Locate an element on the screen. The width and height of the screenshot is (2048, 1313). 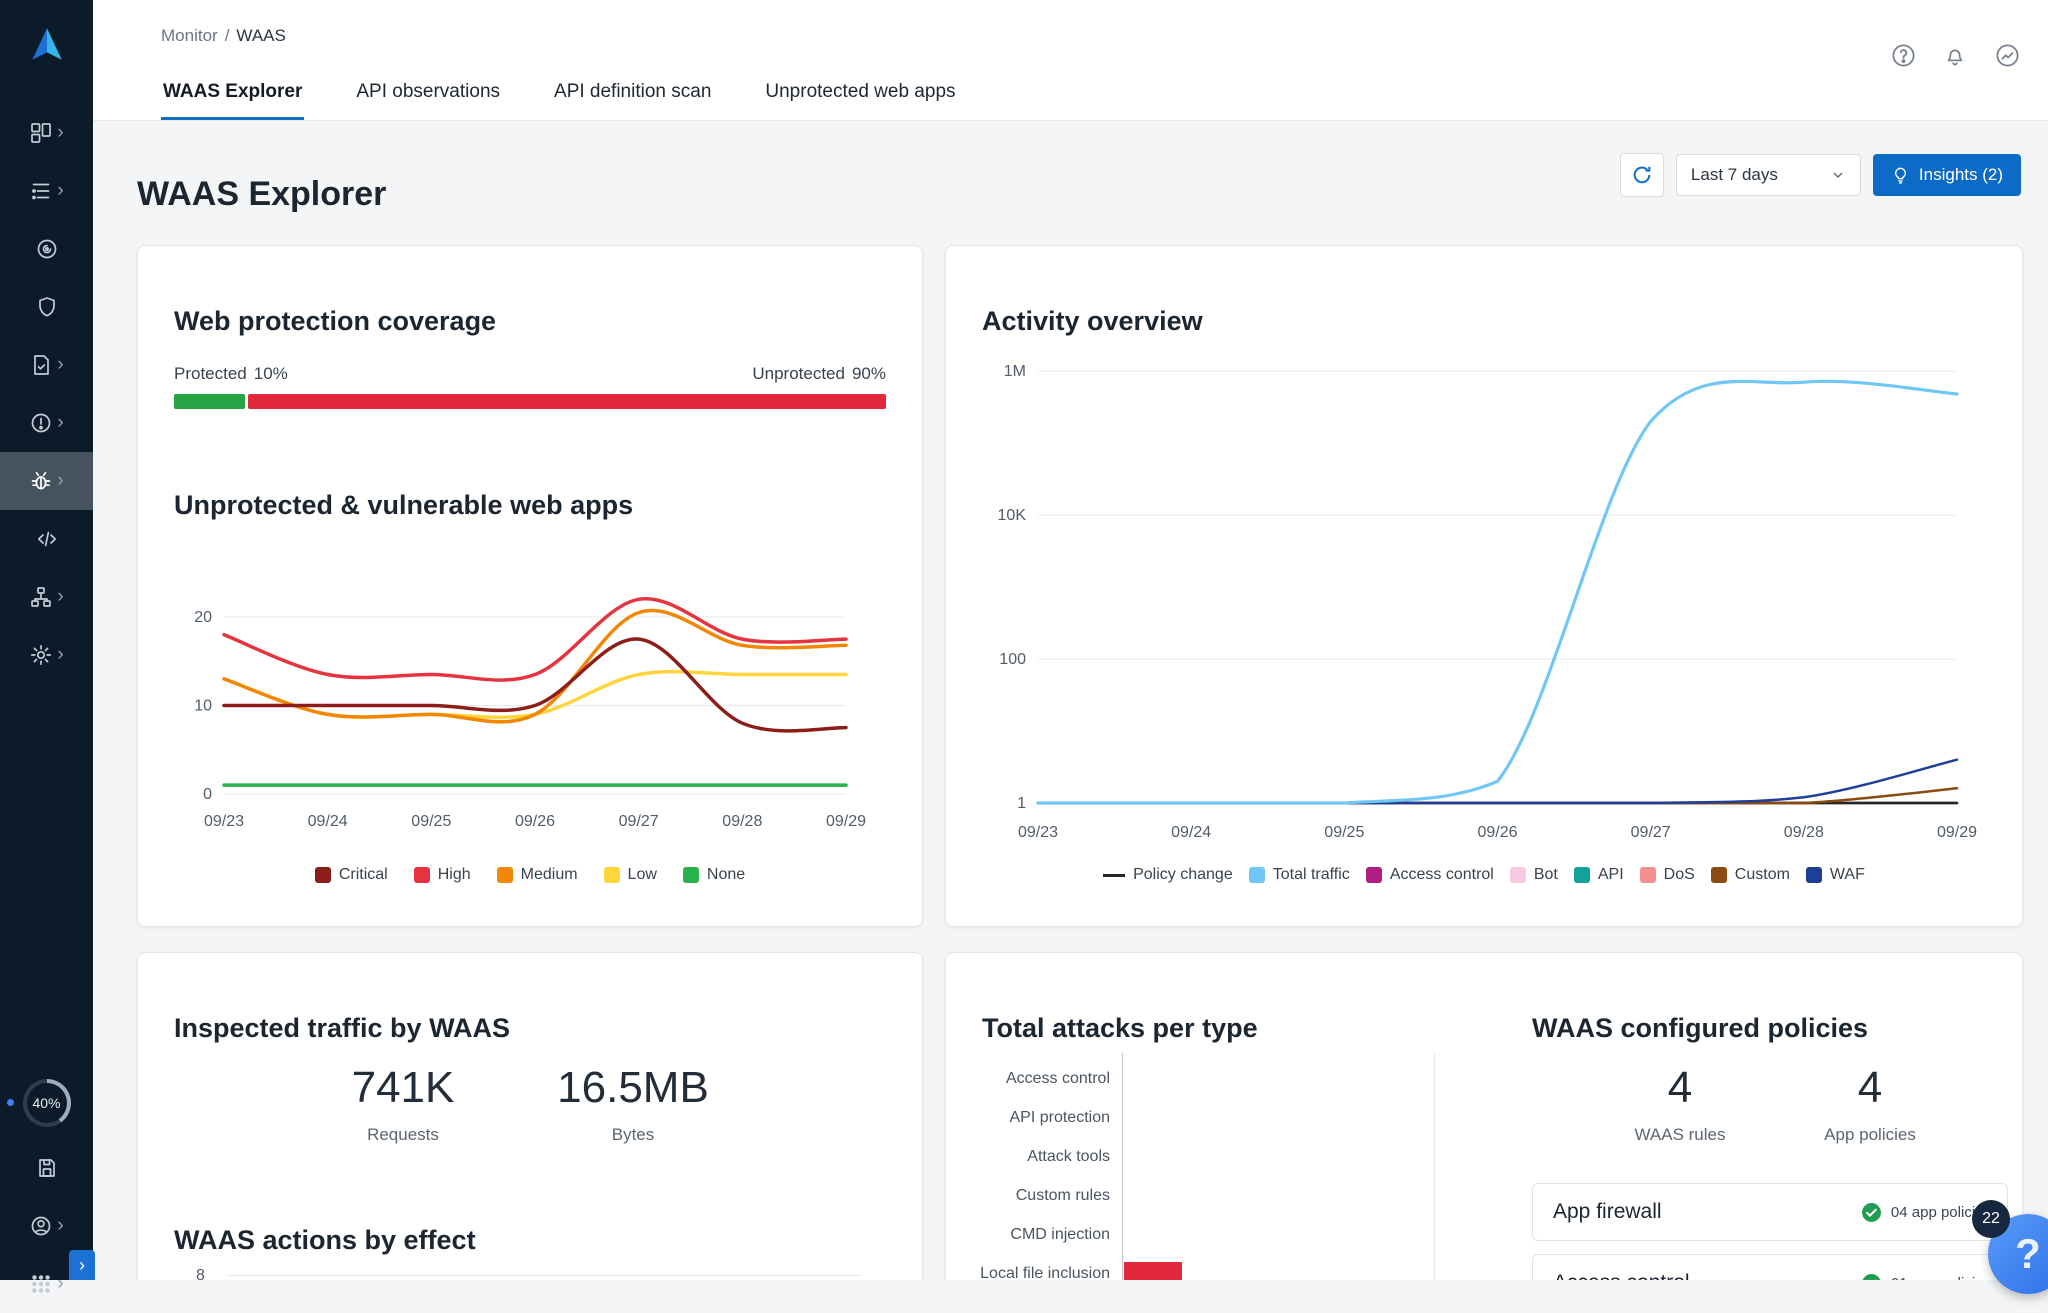
legend-item-dos: DoS is located at coordinates (1667, 875).